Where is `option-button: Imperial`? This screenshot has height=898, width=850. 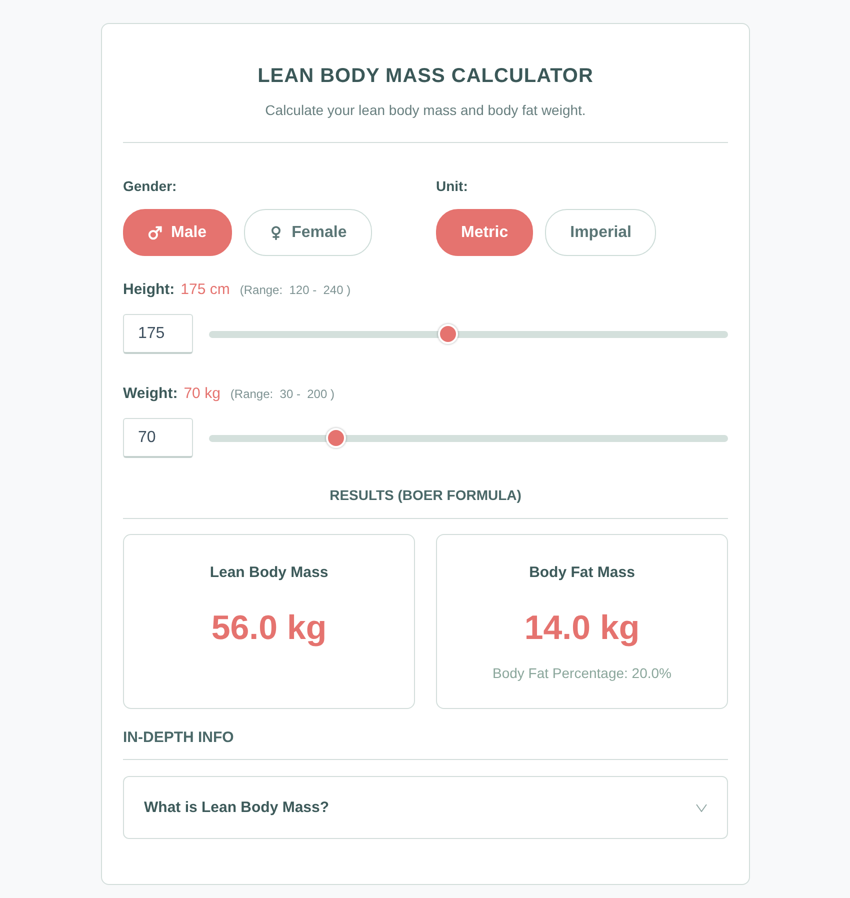 option-button: Imperial is located at coordinates (600, 232).